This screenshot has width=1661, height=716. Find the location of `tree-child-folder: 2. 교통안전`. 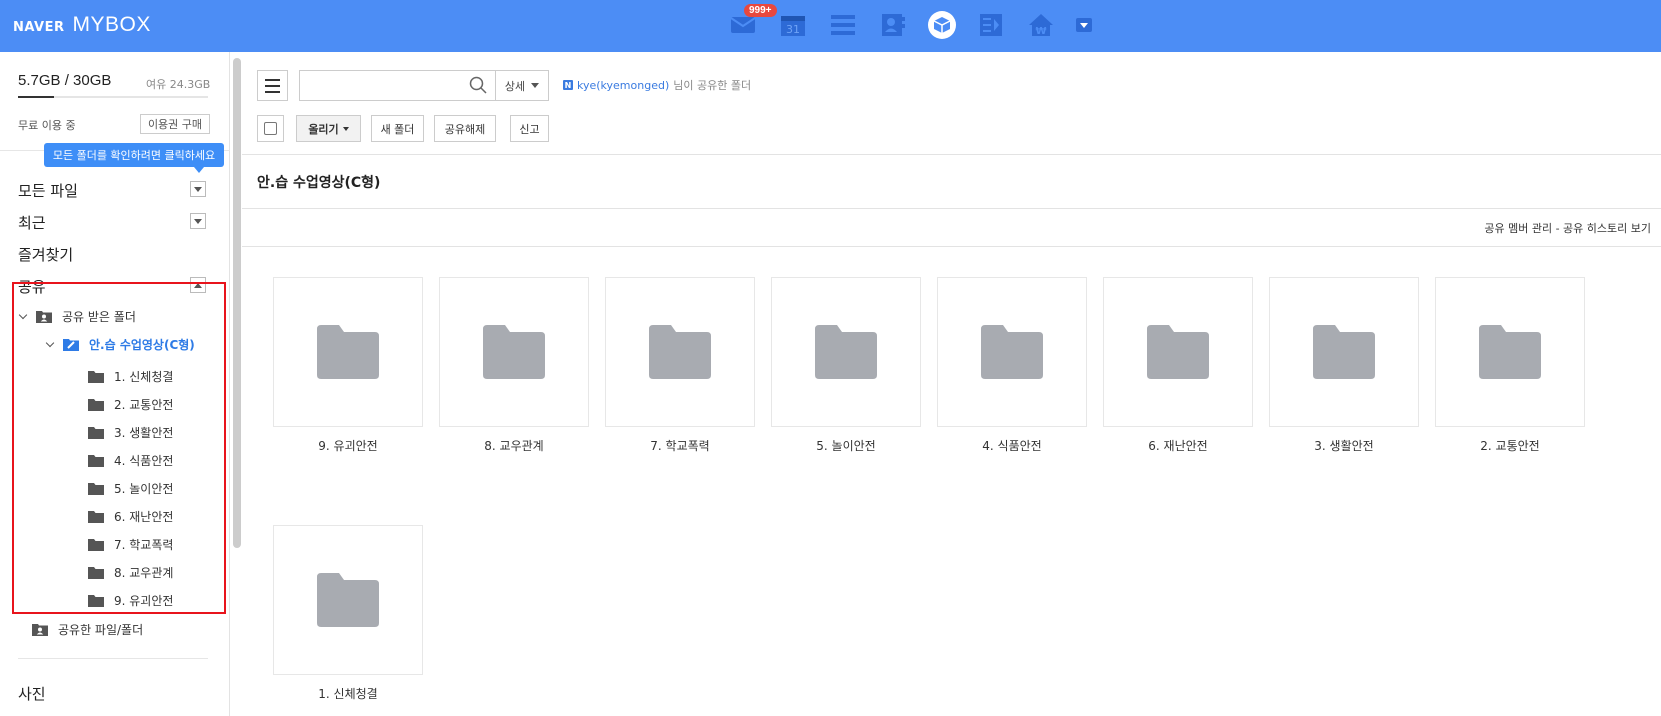

tree-child-folder: 2. 교통안전 is located at coordinates (130, 404).